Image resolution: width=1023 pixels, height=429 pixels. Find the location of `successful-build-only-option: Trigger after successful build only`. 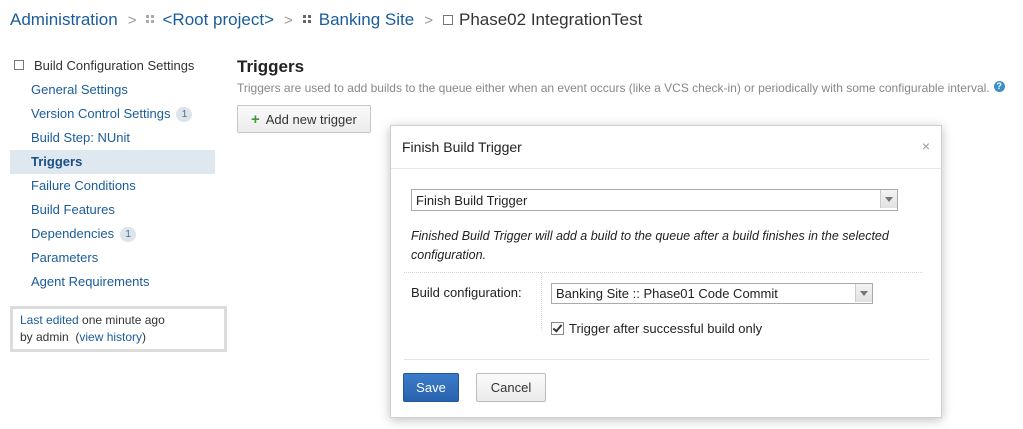

successful-build-only-option: Trigger after successful build only is located at coordinates (656, 328).